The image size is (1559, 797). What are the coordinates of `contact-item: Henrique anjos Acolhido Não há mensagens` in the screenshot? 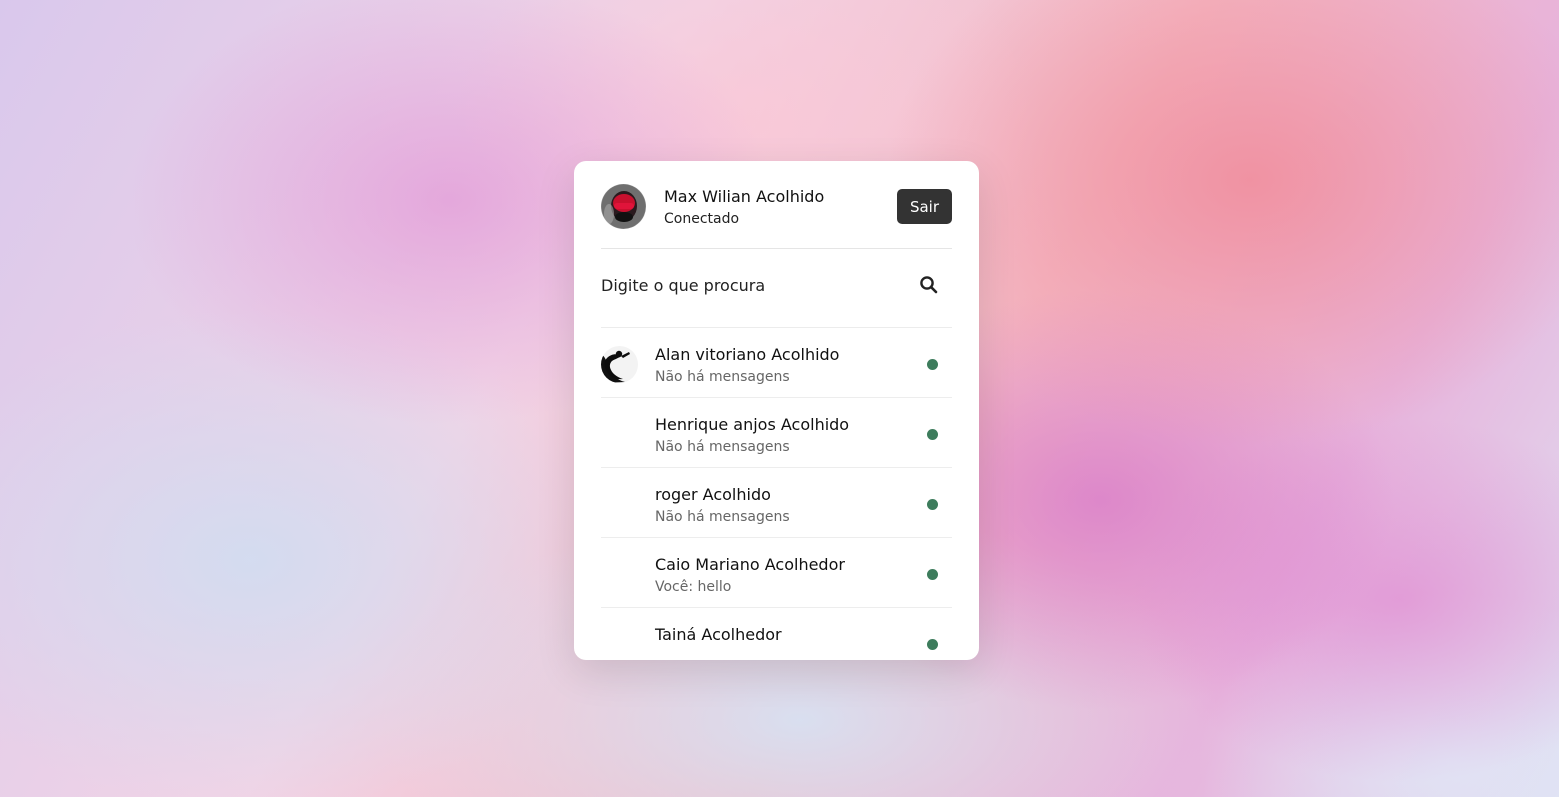 It's located at (776, 433).